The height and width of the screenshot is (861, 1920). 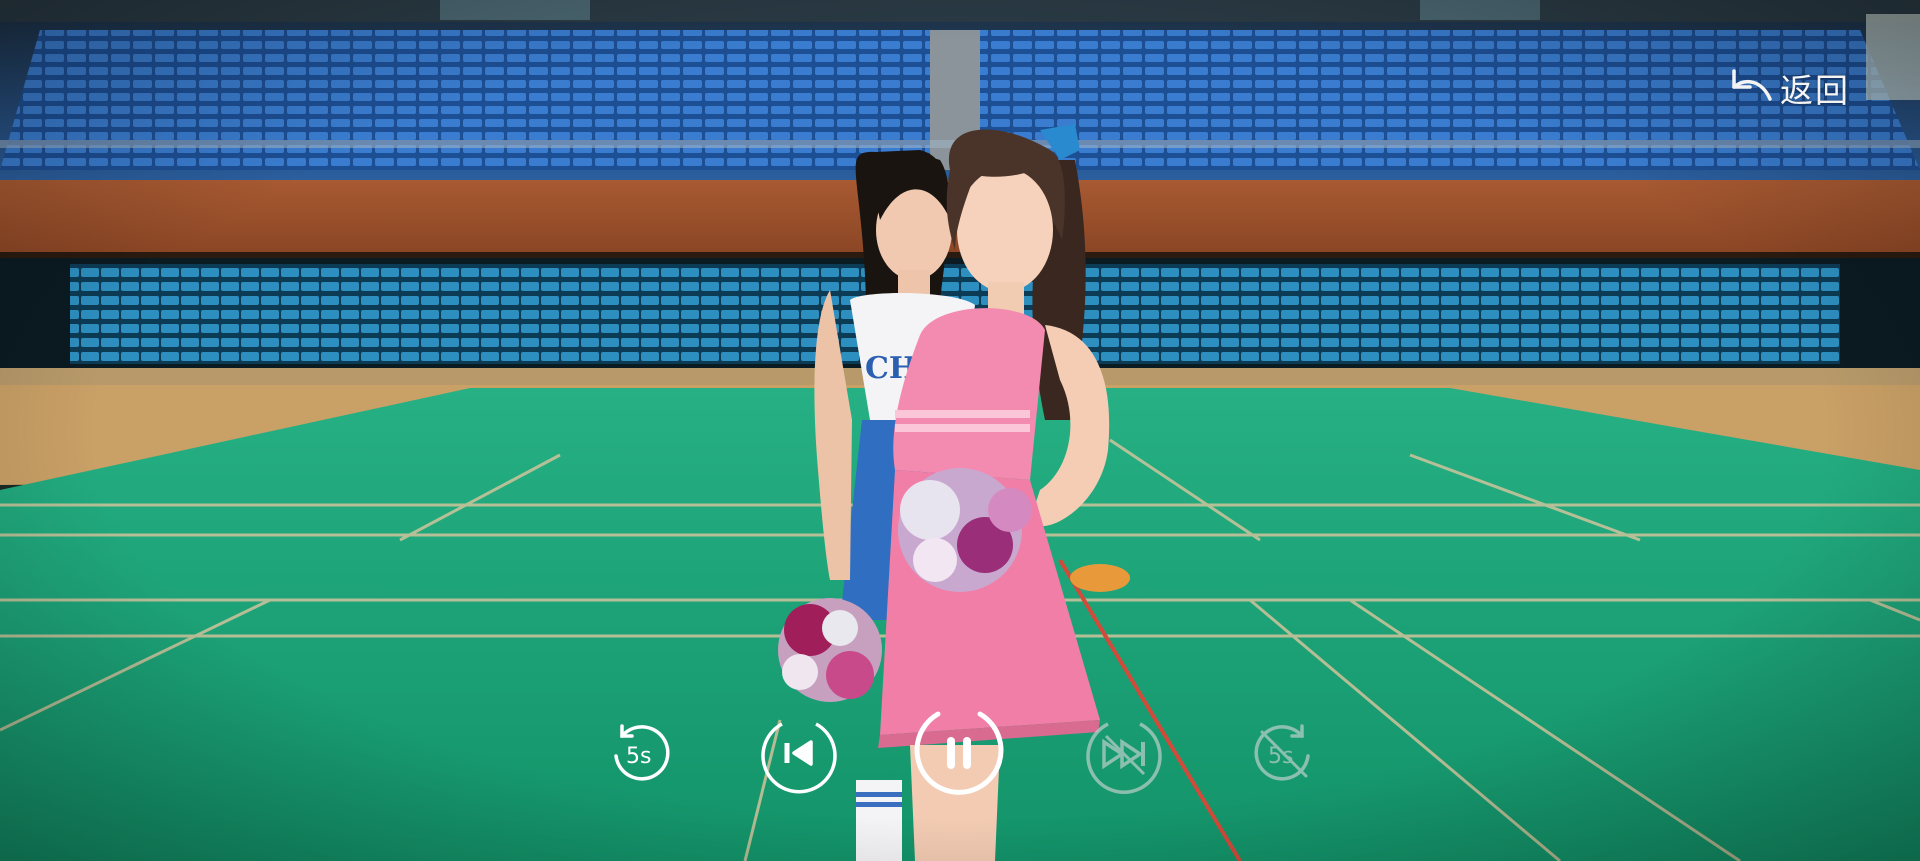 I want to click on forward-5s-button: 5s, so click(x=1283, y=753).